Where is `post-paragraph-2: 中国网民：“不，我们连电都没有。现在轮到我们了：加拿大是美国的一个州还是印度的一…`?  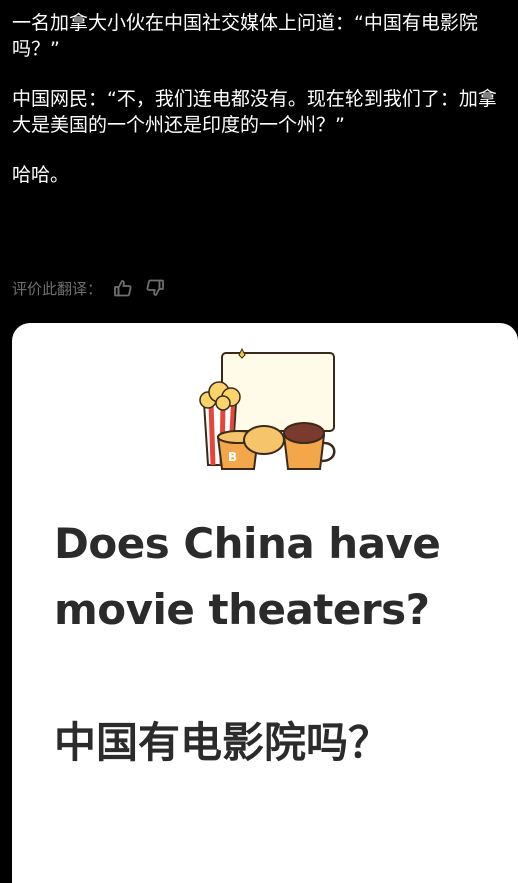 post-paragraph-2: 中国网民：“不，我们连电都没有。现在轮到我们了：加拿大是美国的一个州还是印度的一… is located at coordinates (254, 112).